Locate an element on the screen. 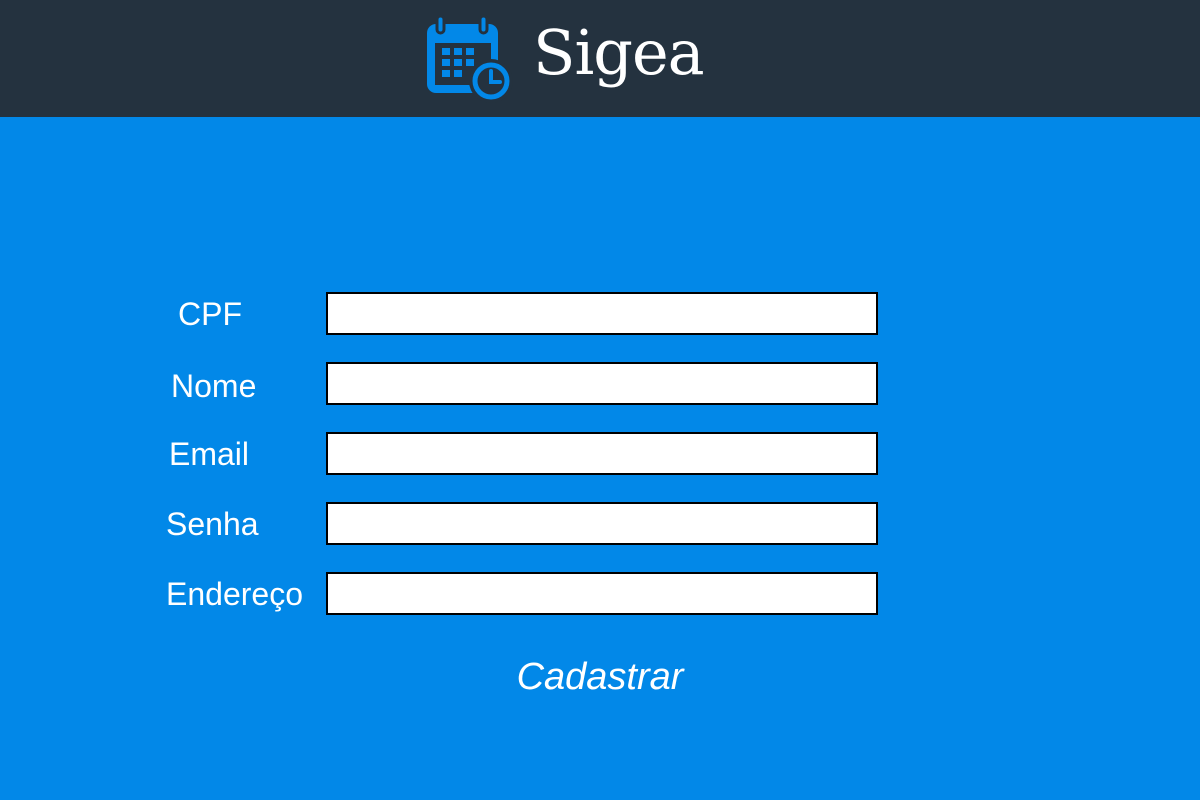  cadastrar-button: Cadastrar is located at coordinates (600, 677).